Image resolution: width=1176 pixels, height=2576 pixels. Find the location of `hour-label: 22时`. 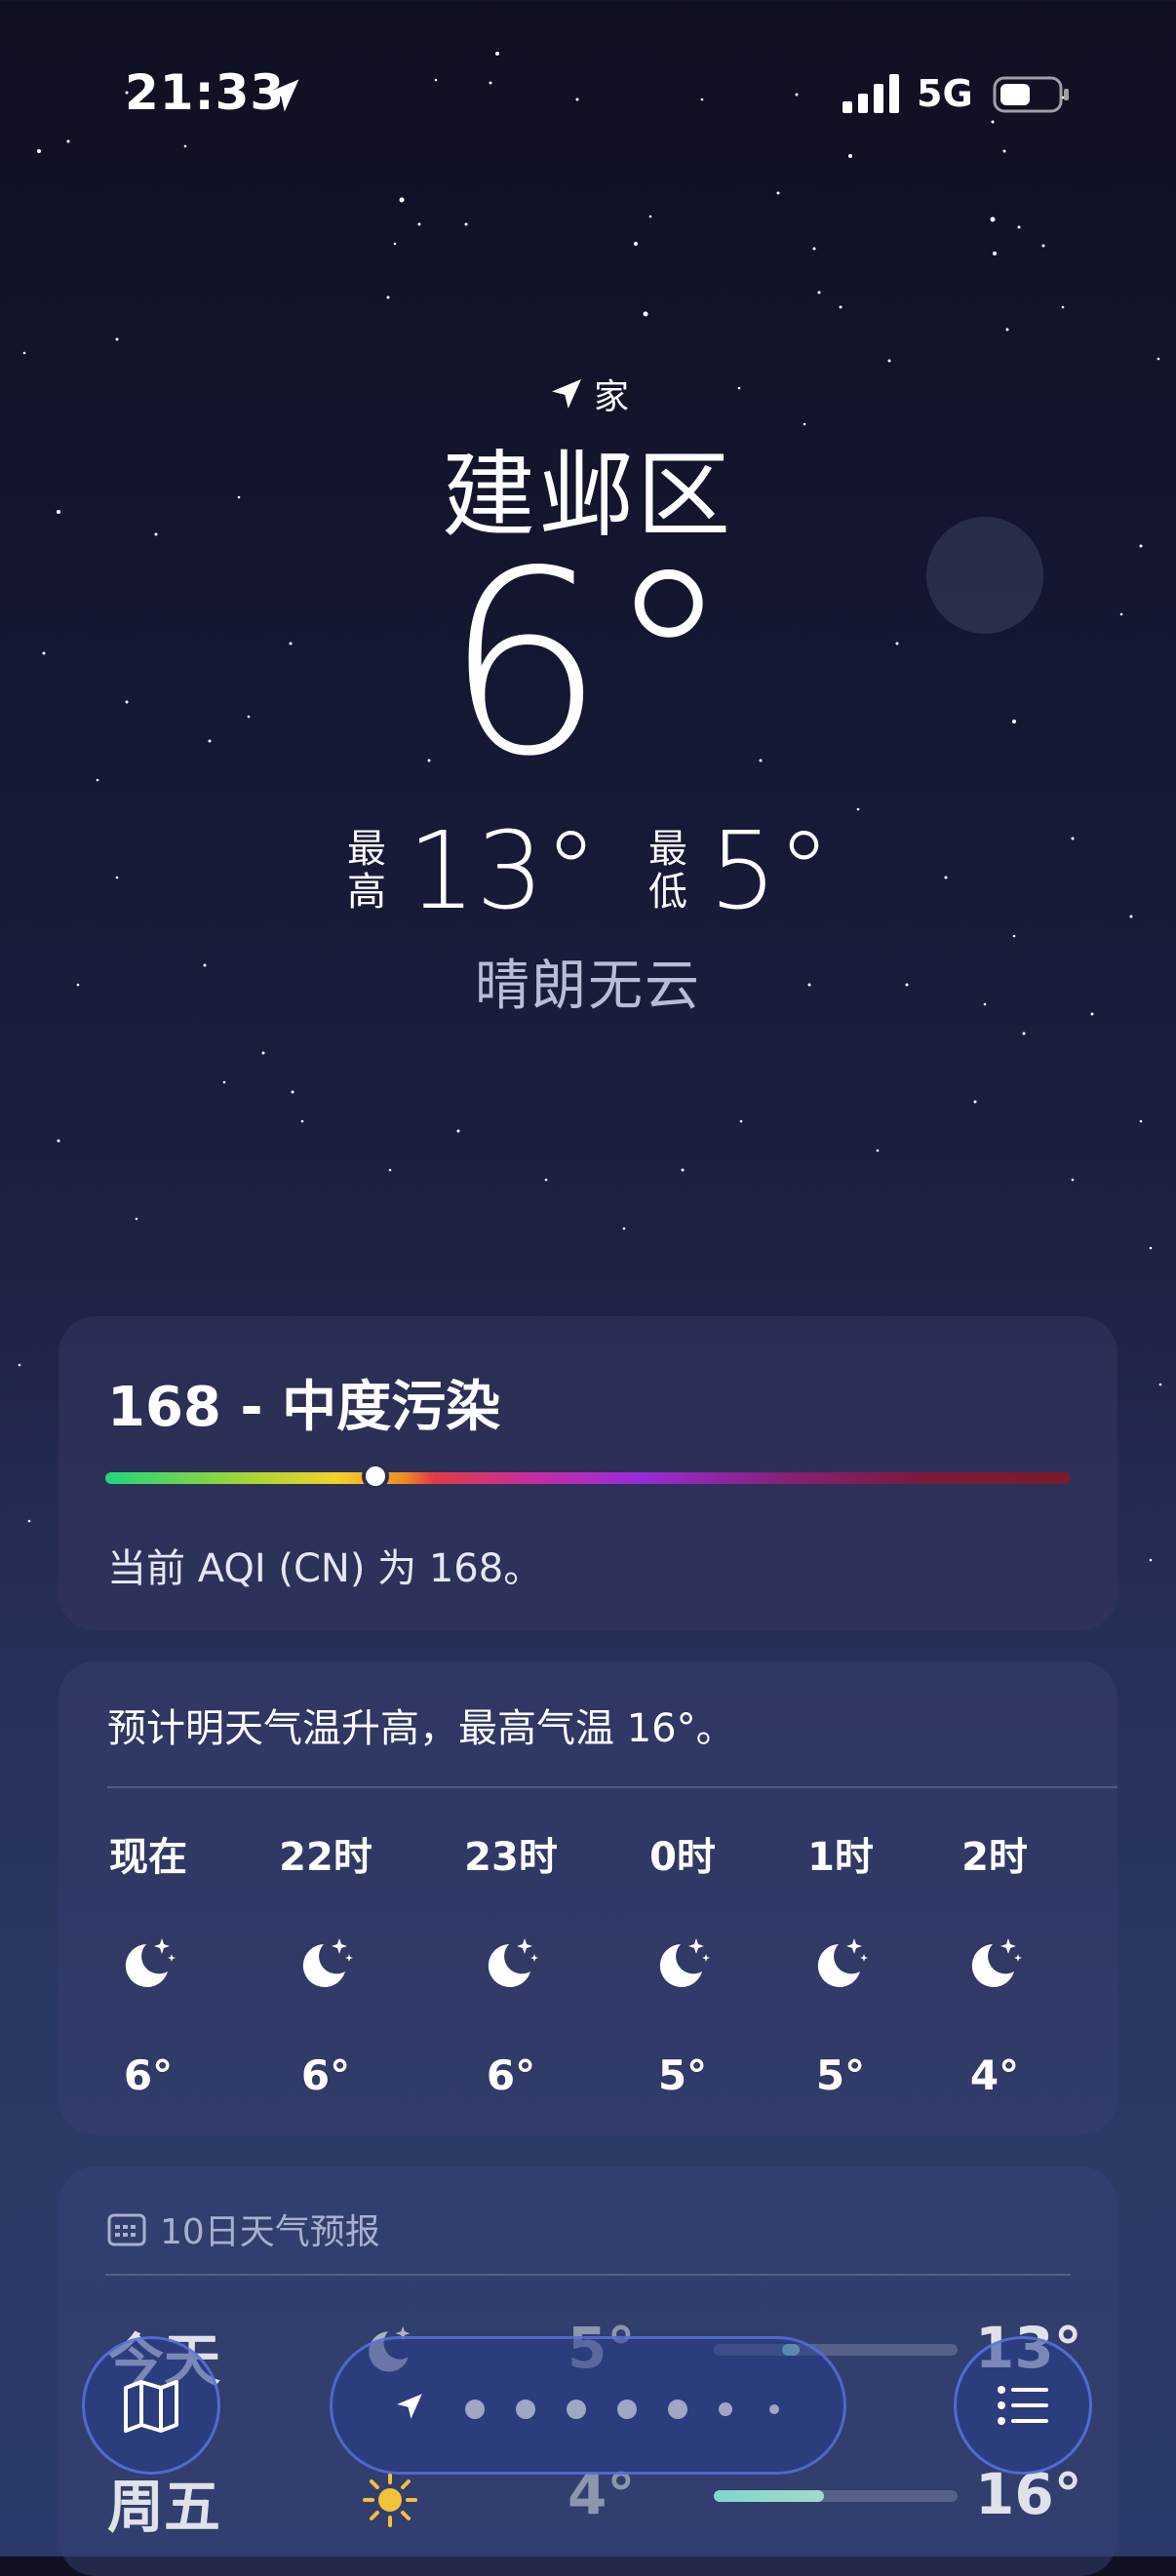

hour-label: 22时 is located at coordinates (325, 1857).